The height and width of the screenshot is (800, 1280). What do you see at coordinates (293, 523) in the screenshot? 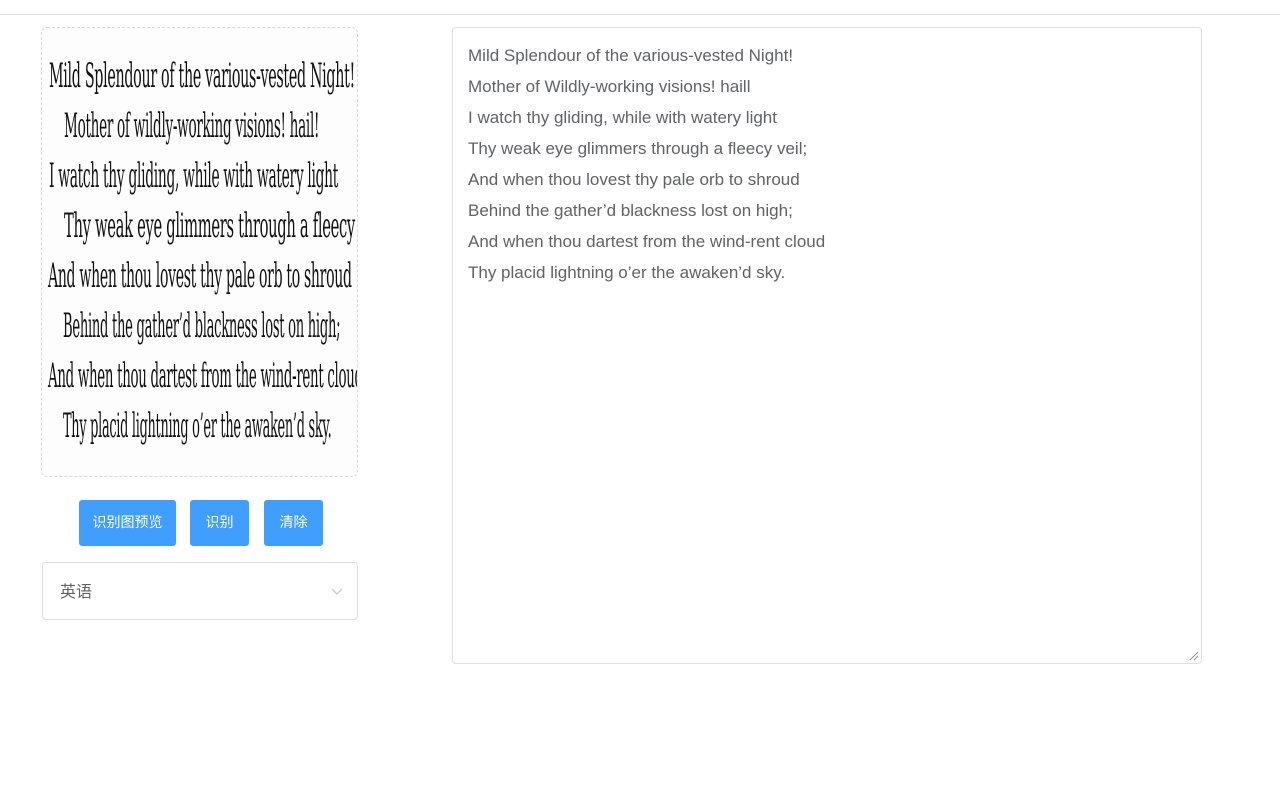
I see `clear-button: 清除` at bounding box center [293, 523].